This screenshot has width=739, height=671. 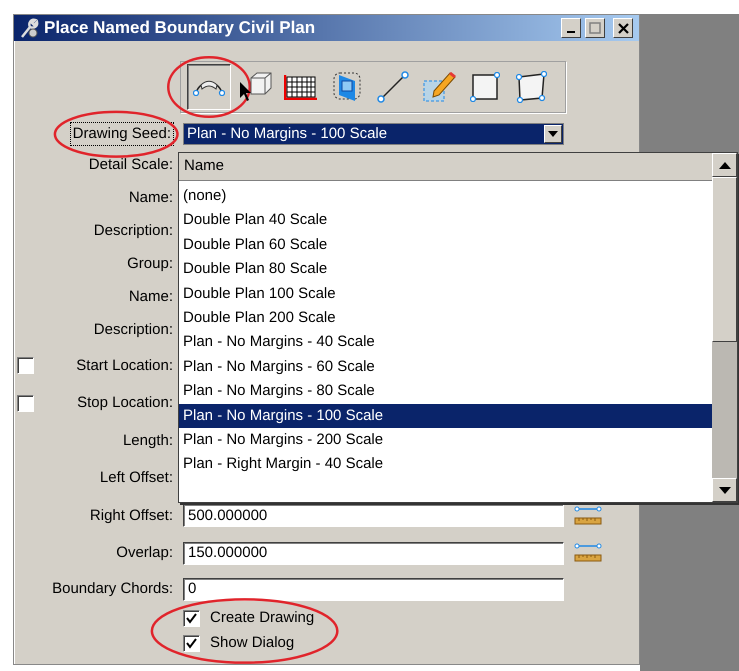 What do you see at coordinates (147, 440) in the screenshot?
I see `field-label: Length:` at bounding box center [147, 440].